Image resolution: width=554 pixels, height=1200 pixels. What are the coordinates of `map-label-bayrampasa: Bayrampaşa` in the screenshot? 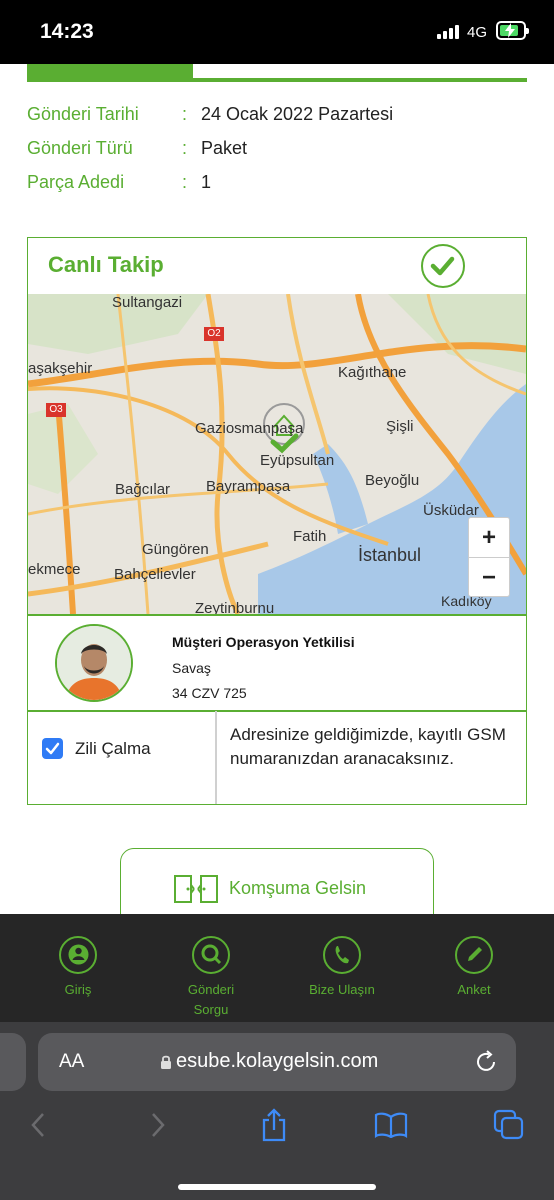 It's located at (248, 486).